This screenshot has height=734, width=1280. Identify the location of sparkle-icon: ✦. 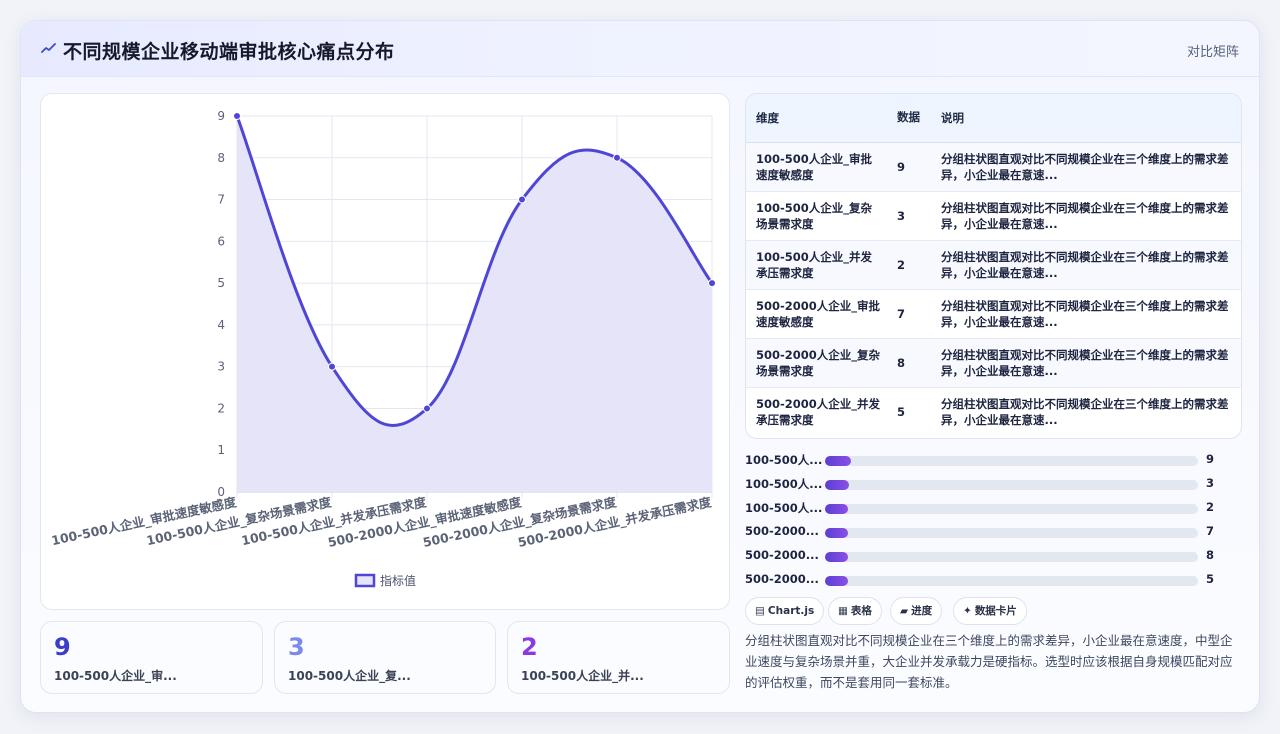
(967, 611).